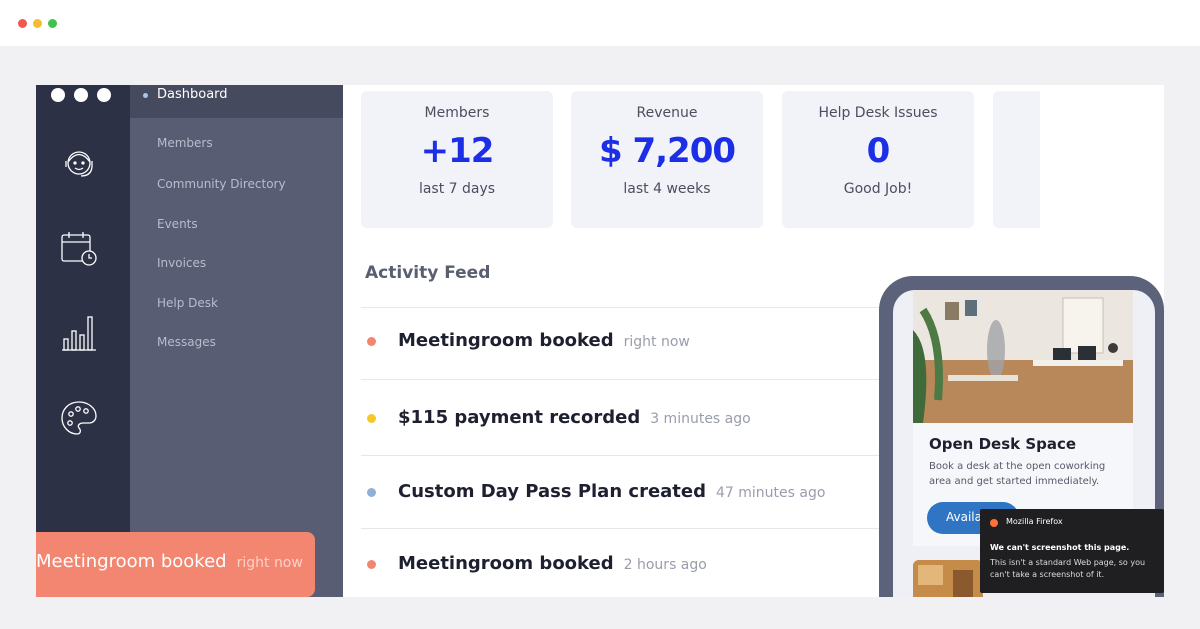  I want to click on sidebar-item-members: Members, so click(185, 143).